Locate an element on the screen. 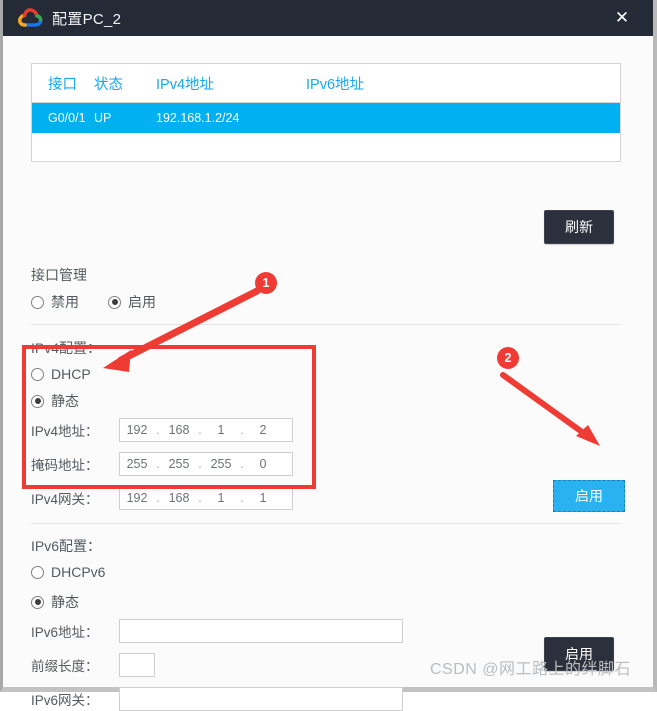  label-ipv4-address: IPv4地址： is located at coordinates (65, 431).